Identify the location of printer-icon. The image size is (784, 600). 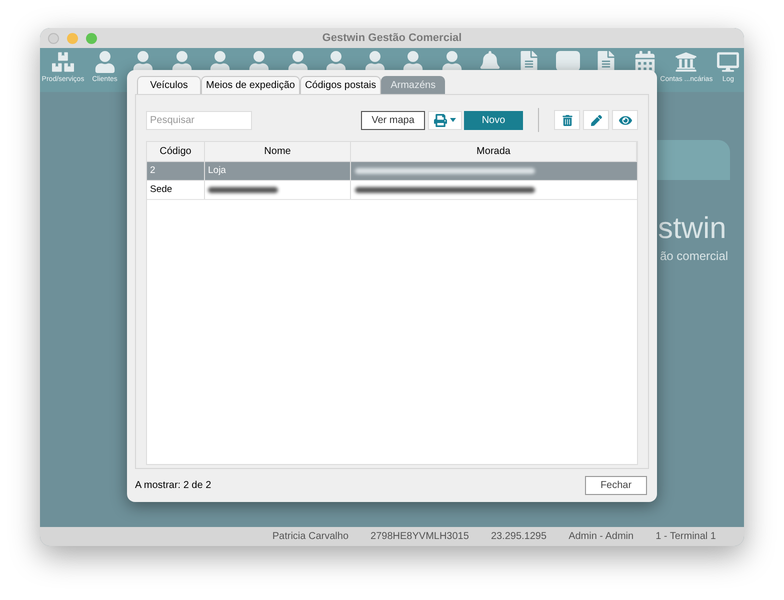
(440, 120).